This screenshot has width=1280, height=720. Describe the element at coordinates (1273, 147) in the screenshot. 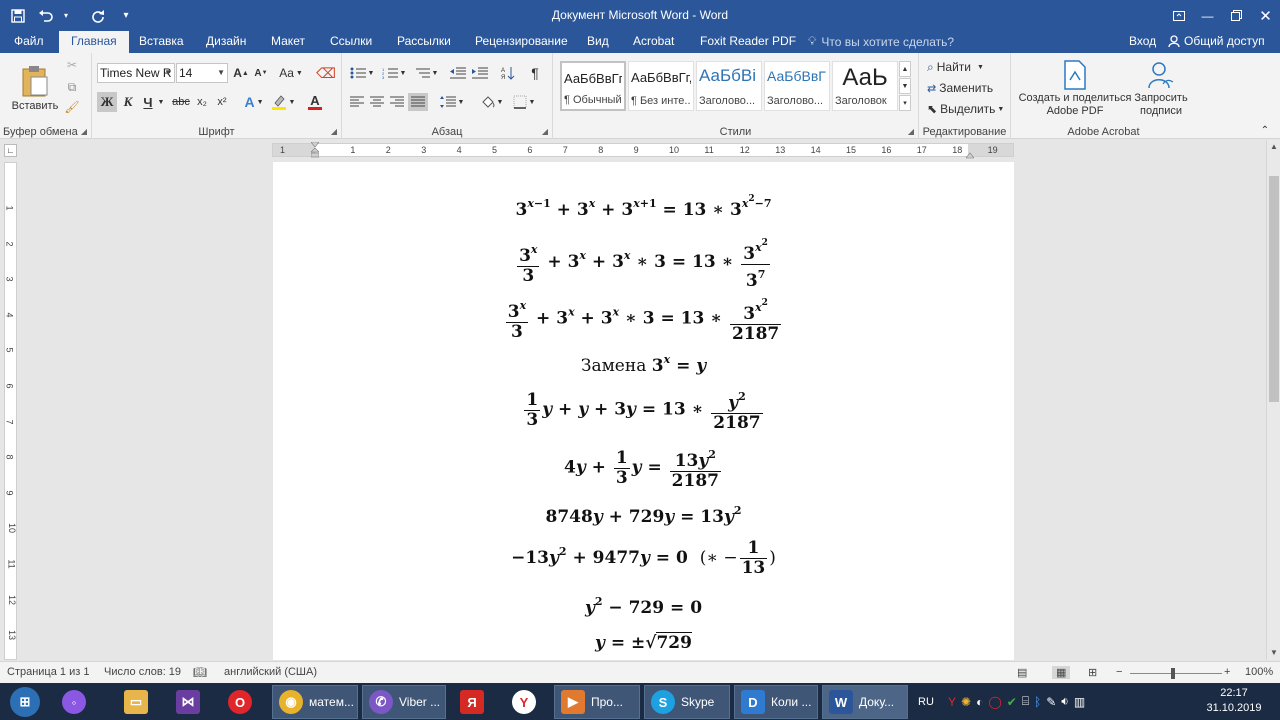

I see `scroll-up-icon: ▲` at that location.